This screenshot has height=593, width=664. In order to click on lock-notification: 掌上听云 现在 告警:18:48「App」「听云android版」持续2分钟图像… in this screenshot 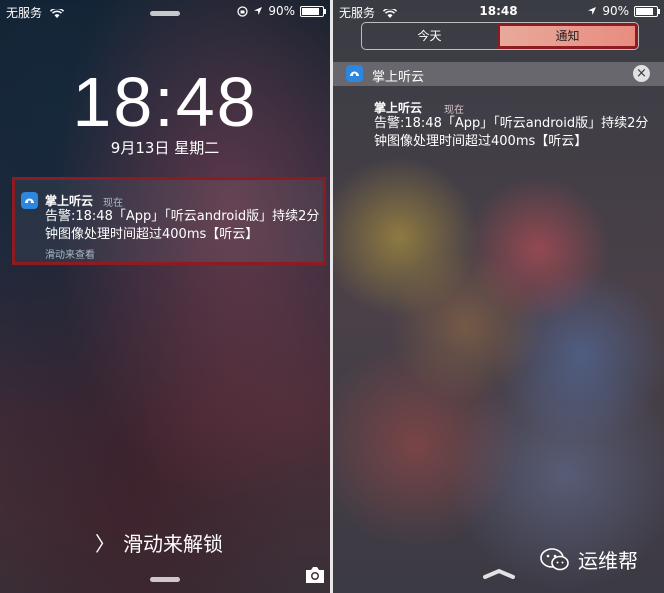, I will do `click(169, 221)`.